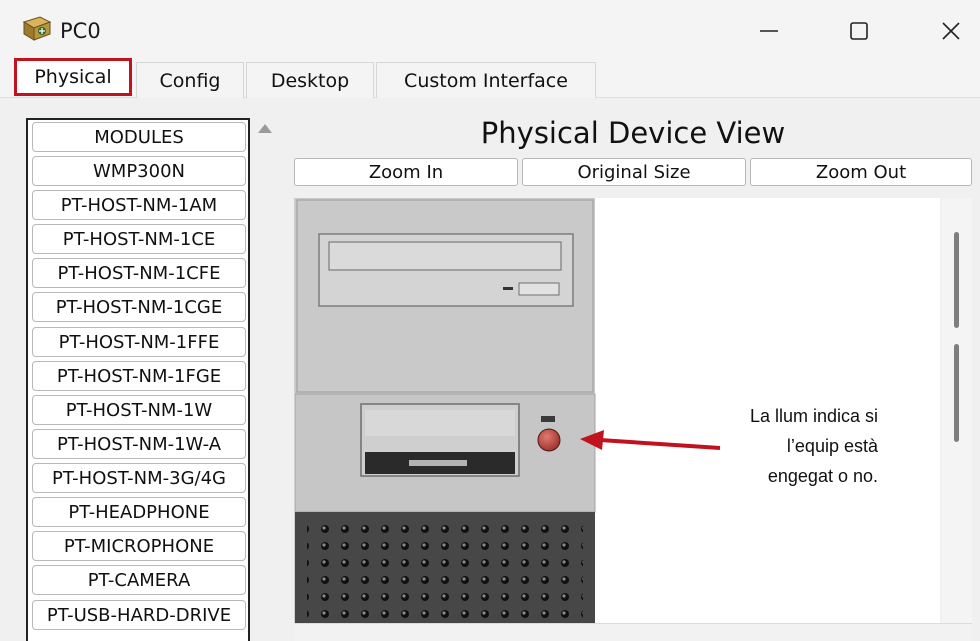 Image resolution: width=980 pixels, height=641 pixels. I want to click on zoom-out-button: Zoom Out, so click(861, 172).